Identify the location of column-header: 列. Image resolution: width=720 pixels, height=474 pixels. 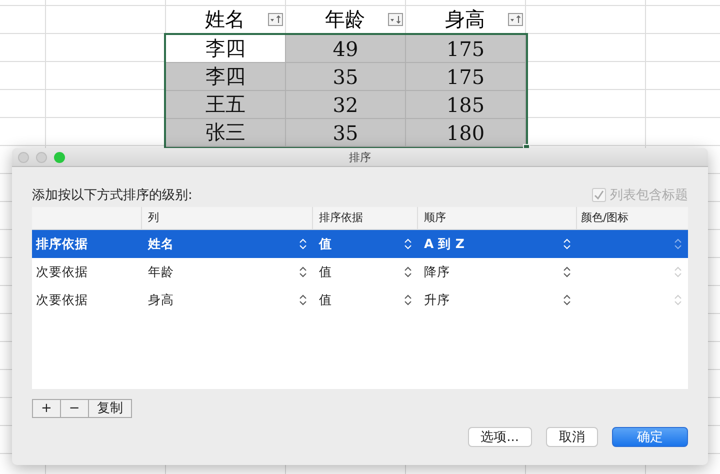
(227, 218).